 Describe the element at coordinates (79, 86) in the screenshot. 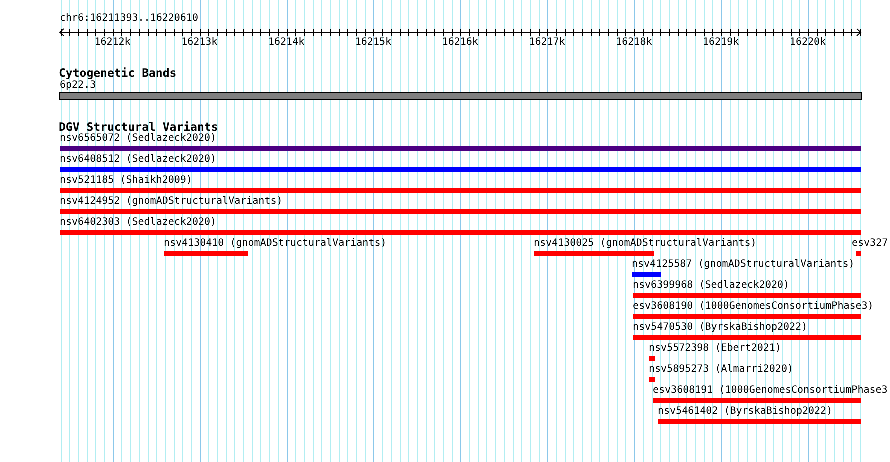

I see `band-label: 6p22.3` at that location.